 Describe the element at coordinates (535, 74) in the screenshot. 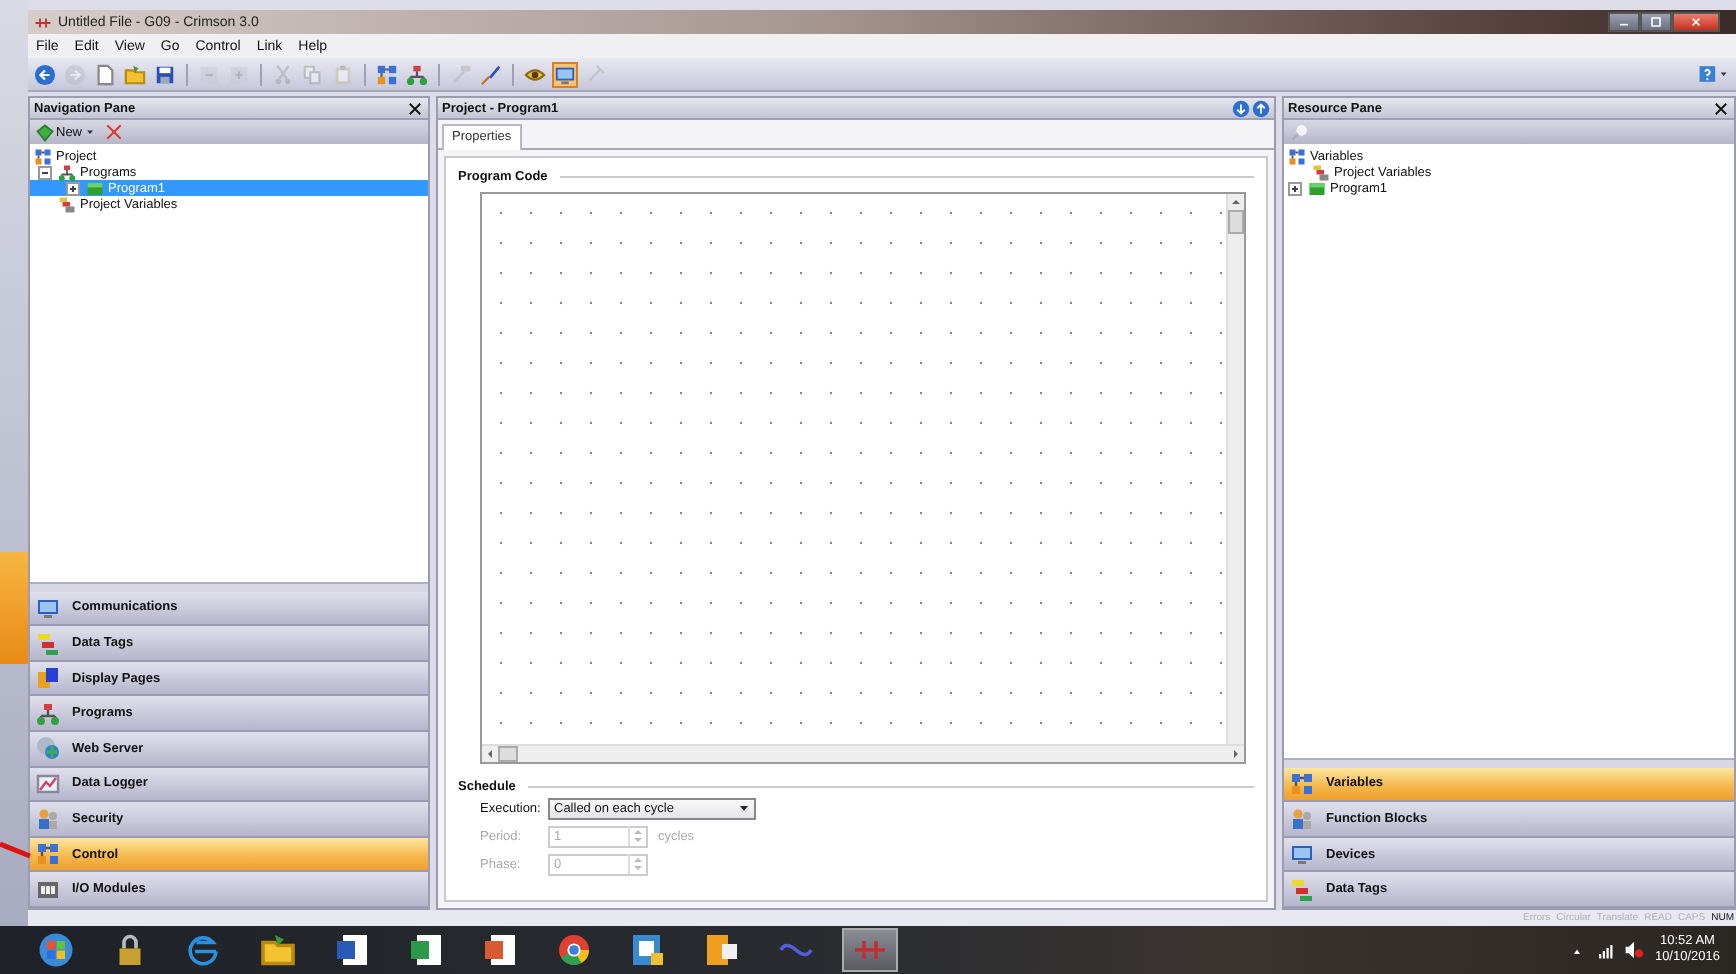

I see `eye-icon` at that location.